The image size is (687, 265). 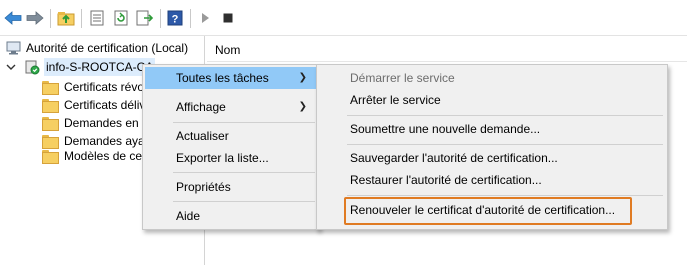 I want to click on menu-item-label: Toutes les tâches, so click(x=222, y=78).